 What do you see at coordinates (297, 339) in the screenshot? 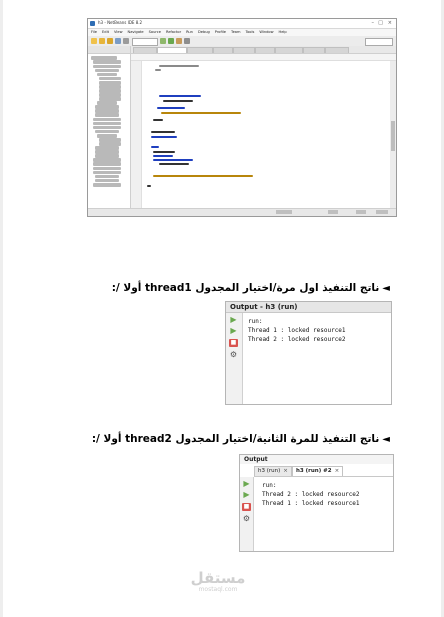
I see `console-line-2: Thread 2 : locked resource2` at bounding box center [297, 339].